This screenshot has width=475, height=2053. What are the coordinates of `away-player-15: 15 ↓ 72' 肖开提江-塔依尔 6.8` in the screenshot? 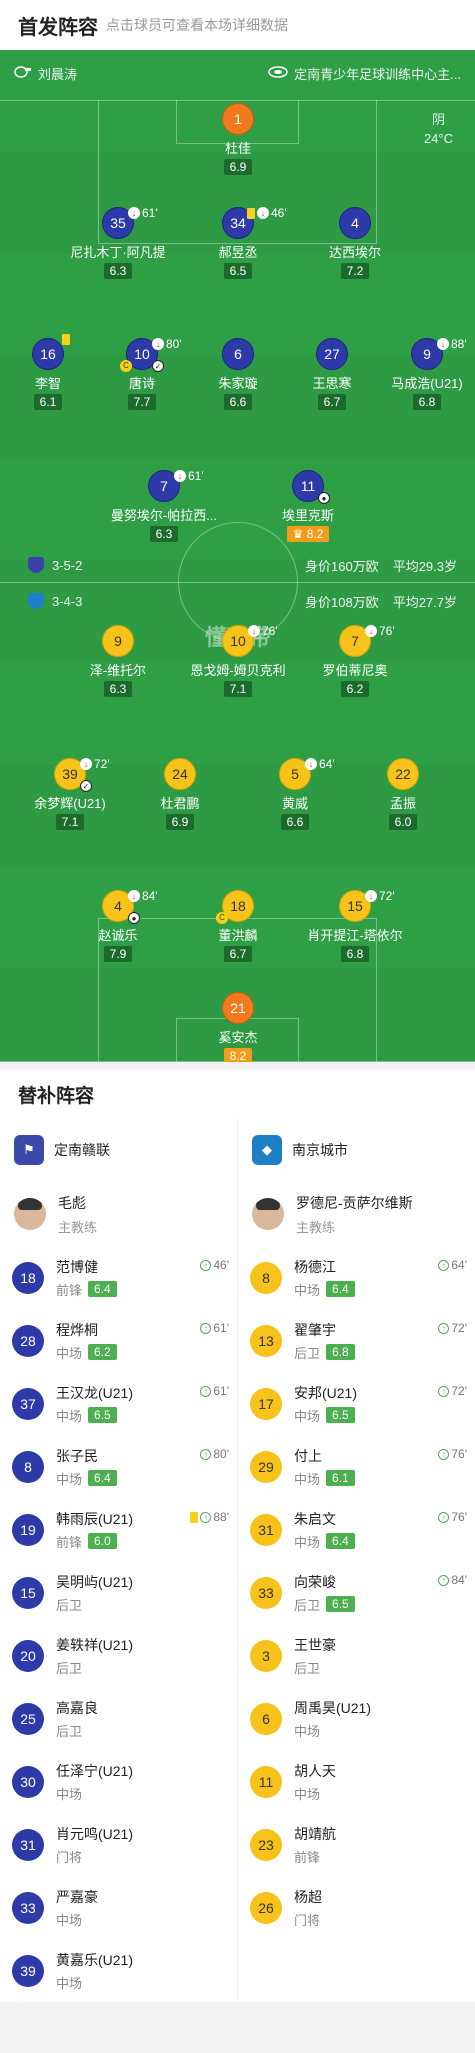 It's located at (355, 926).